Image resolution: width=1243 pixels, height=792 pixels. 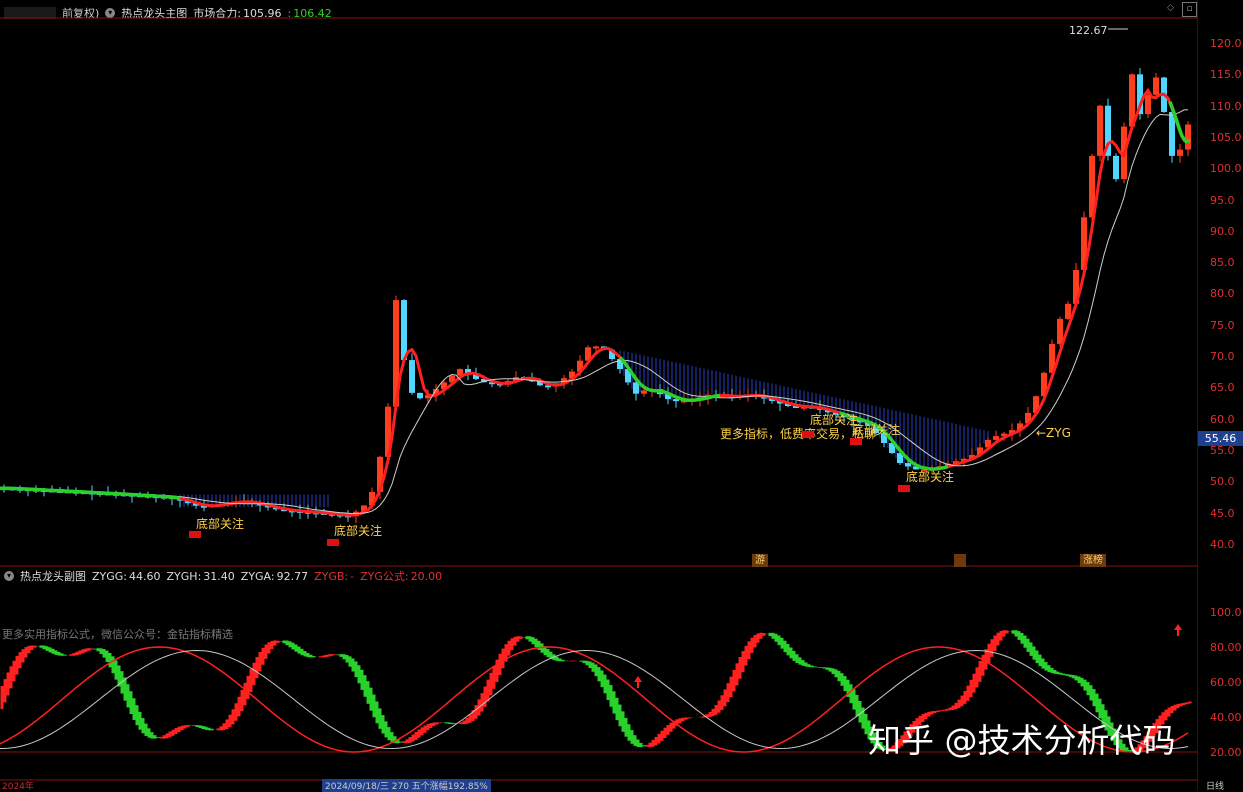 I want to click on zygb-value: -, so click(x=352, y=576).